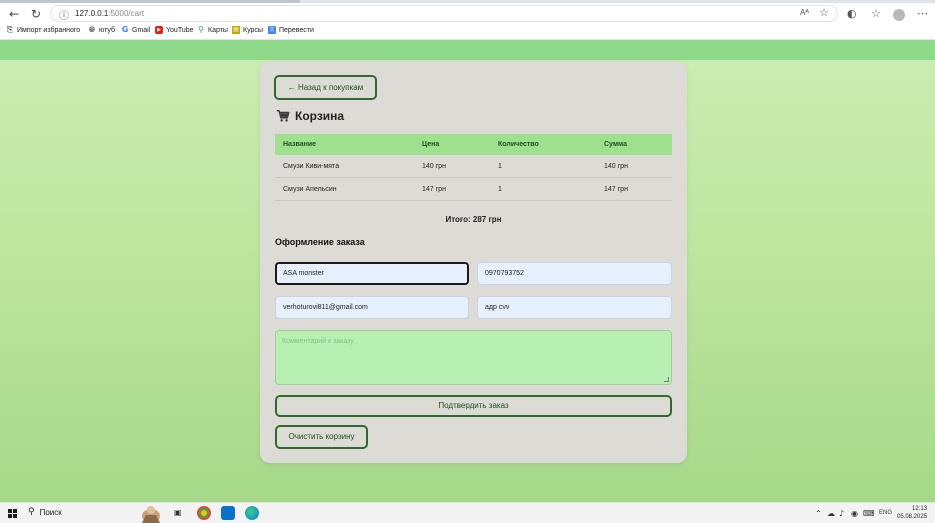  Describe the element at coordinates (616, 189) in the screenshot. I see `cell-sum: 147 грн` at that location.